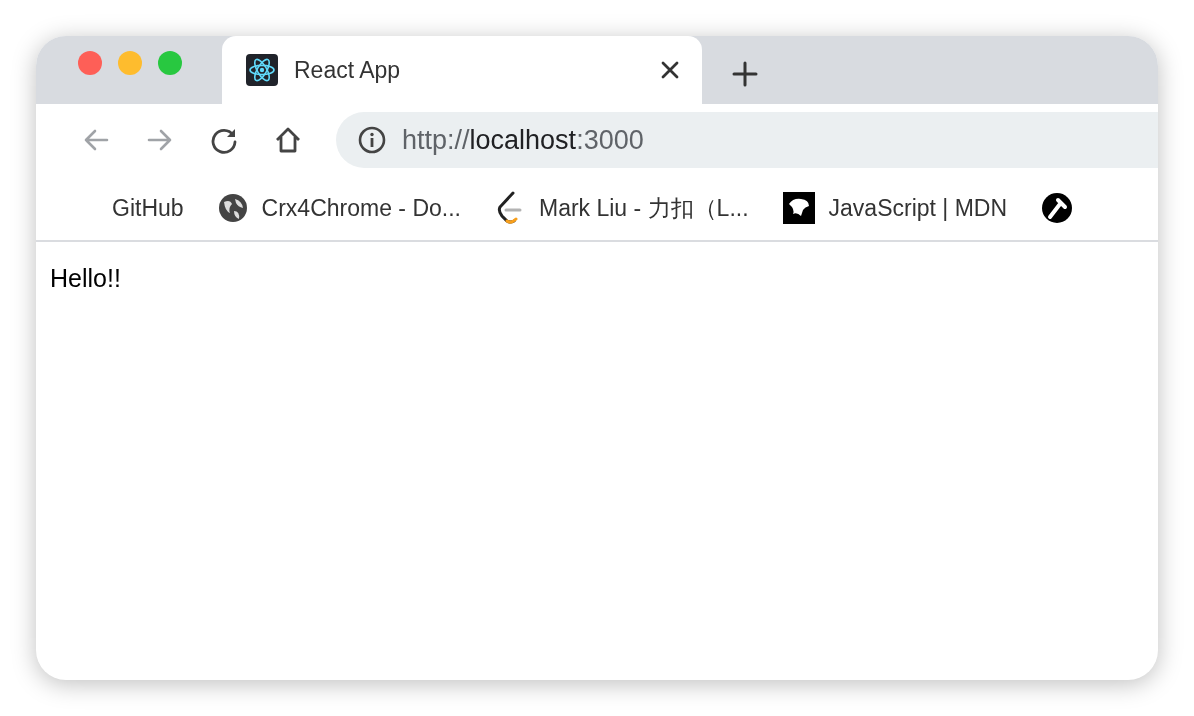 The image size is (1194, 716). I want to click on tool-logo-icon, so click(1057, 208).